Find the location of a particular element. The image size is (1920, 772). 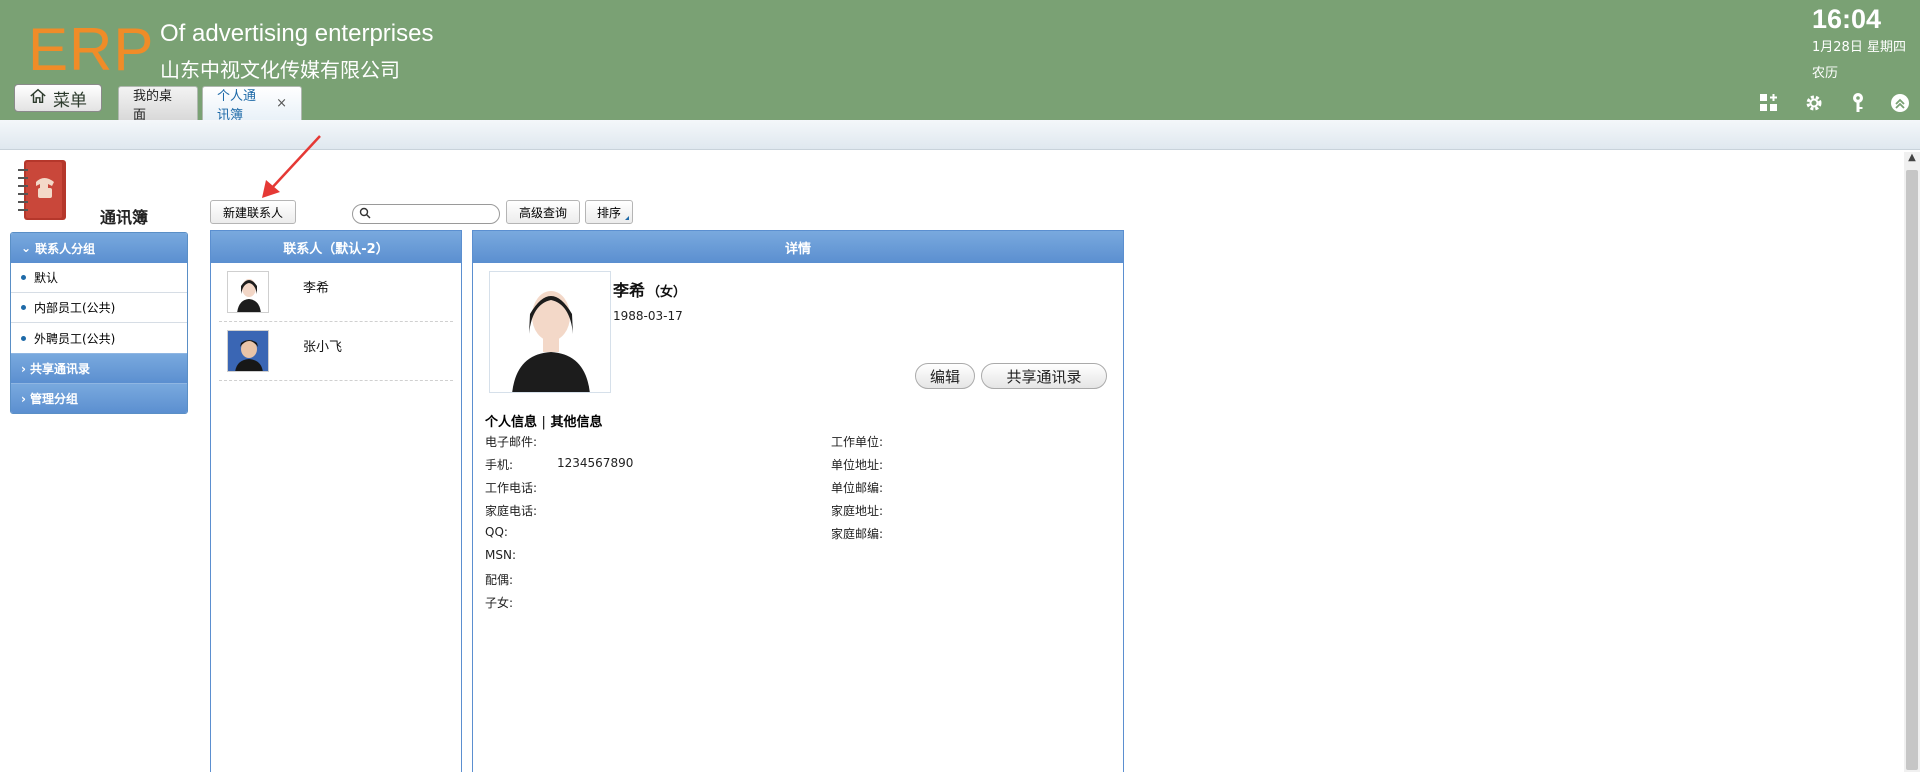

tab-my-desktop: 我的桌面 is located at coordinates (158, 104).